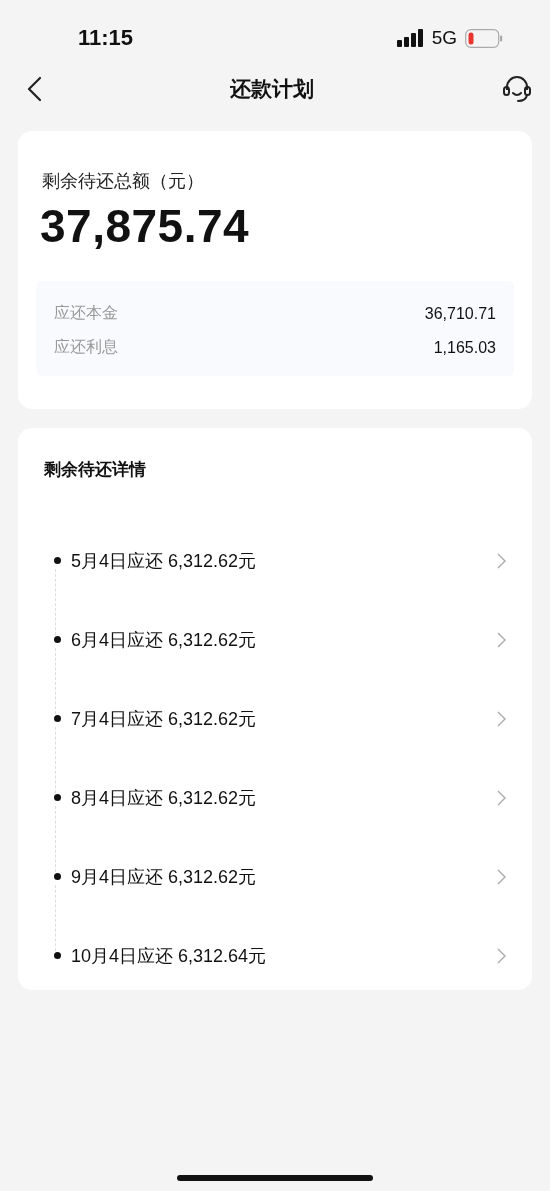 The width and height of the screenshot is (550, 1191). I want to click on headset-icon, so click(517, 89).